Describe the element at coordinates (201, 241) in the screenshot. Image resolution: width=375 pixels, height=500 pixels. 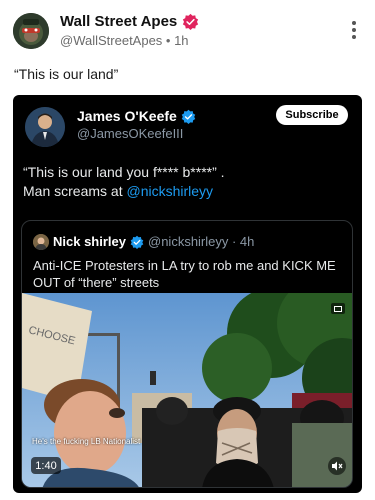
I see `quoted-author-meta: @nickshirleyy · 4h` at that location.